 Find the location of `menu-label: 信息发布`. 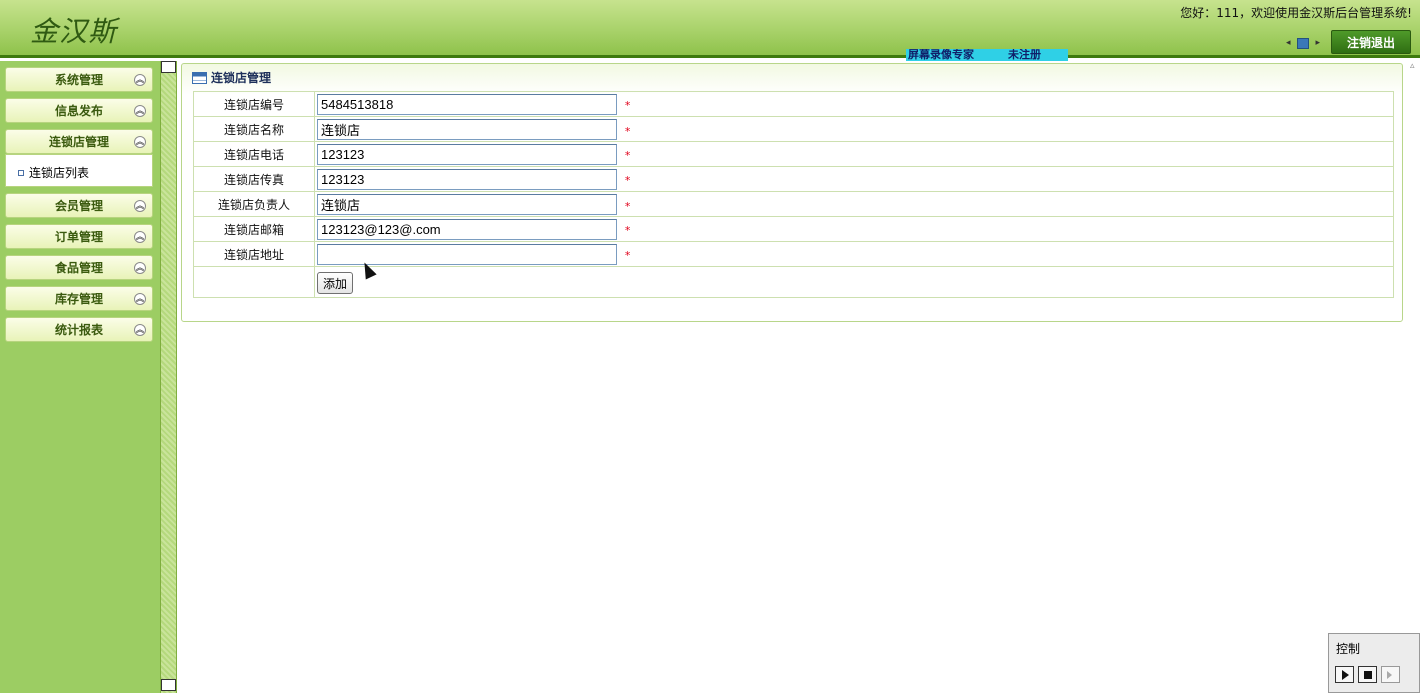

menu-label: 信息发布 is located at coordinates (78, 111).